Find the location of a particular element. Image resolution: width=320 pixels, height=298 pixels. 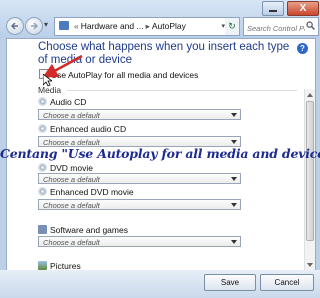

mouse-cursor-icon is located at coordinates (48, 82).